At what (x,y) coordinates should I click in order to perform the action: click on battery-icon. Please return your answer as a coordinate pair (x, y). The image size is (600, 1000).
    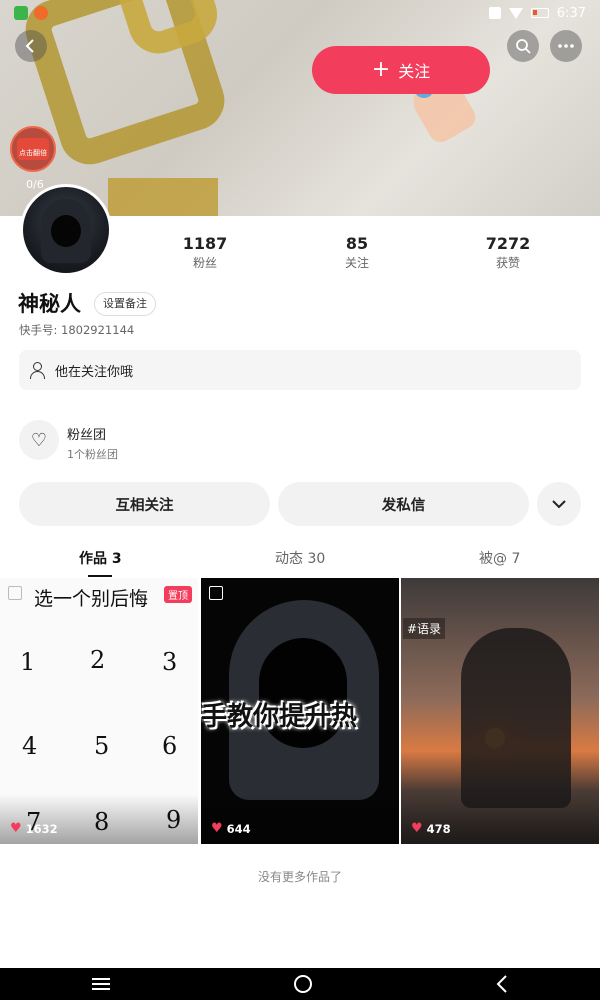
    Looking at the image, I should click on (539, 13).